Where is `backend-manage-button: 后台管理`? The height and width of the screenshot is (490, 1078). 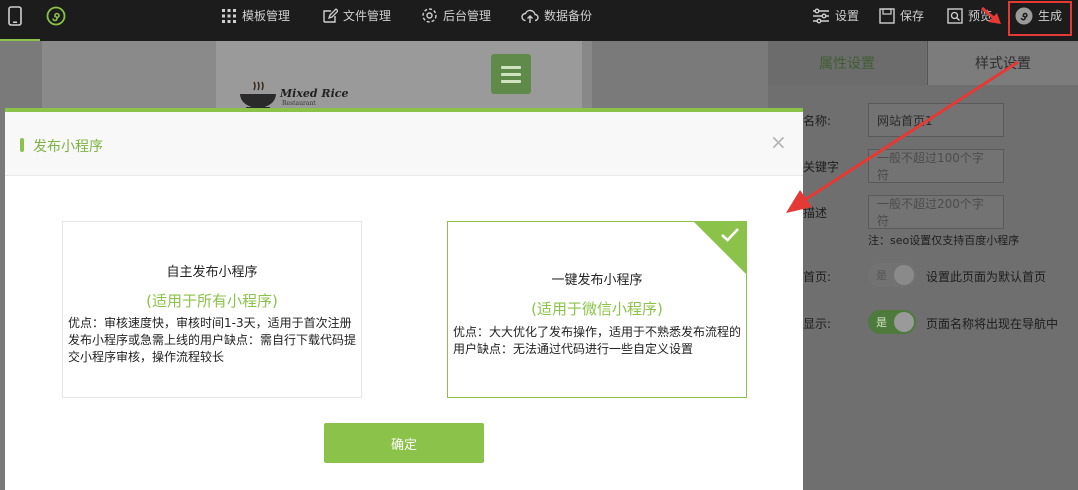 backend-manage-button: 后台管理 is located at coordinates (456, 15).